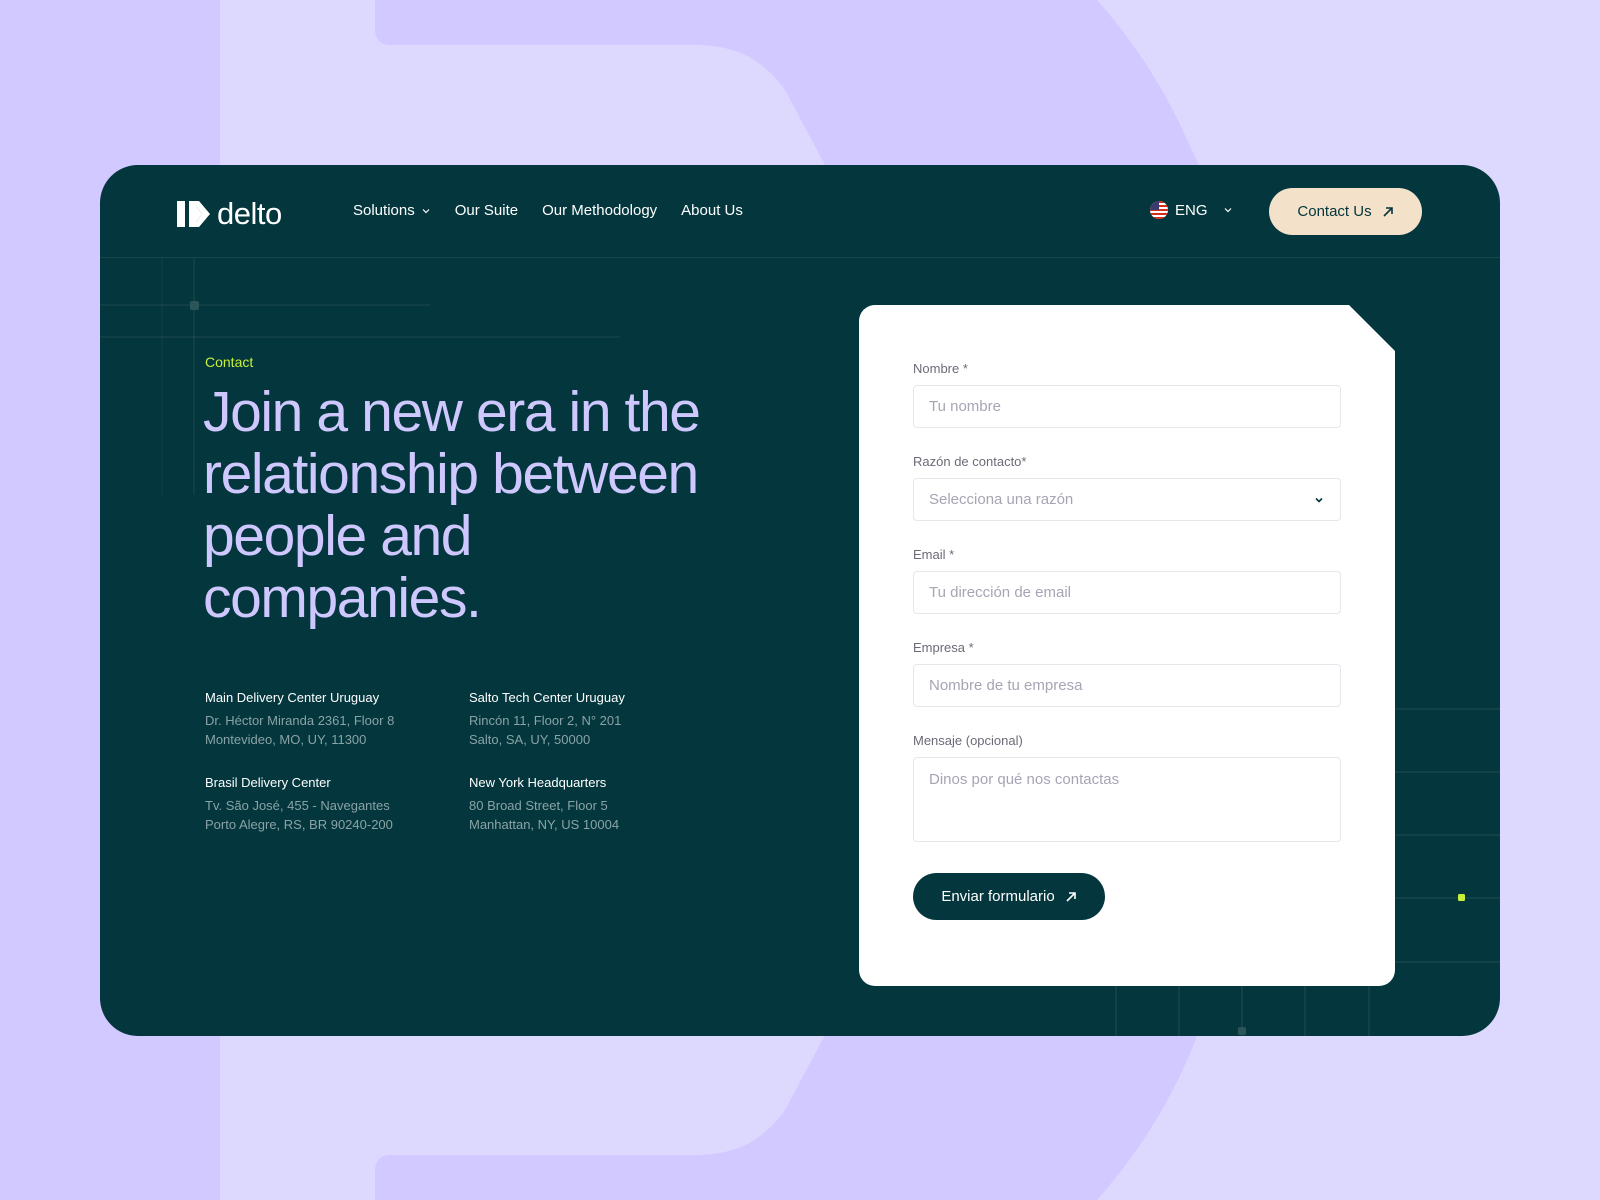 Image resolution: width=1600 pixels, height=1200 pixels. I want to click on section-eyebrow: Contact, so click(229, 362).